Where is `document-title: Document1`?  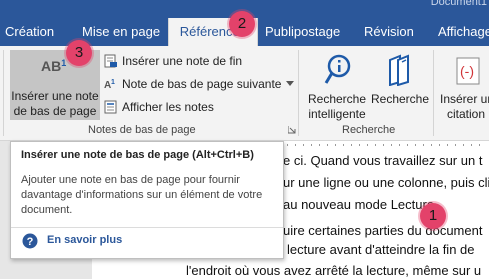
document-title: Document1 is located at coordinates (458, 4).